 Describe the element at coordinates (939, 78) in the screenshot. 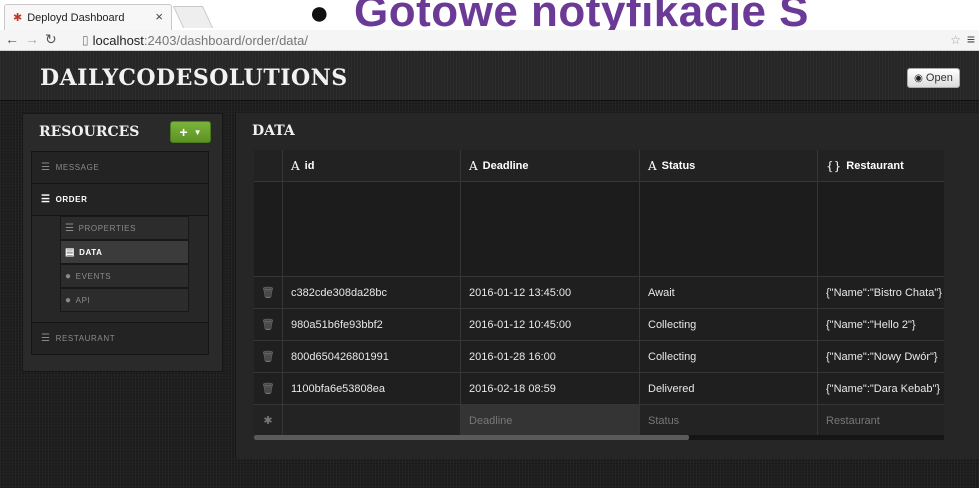

I see `open-button-label: Open` at that location.